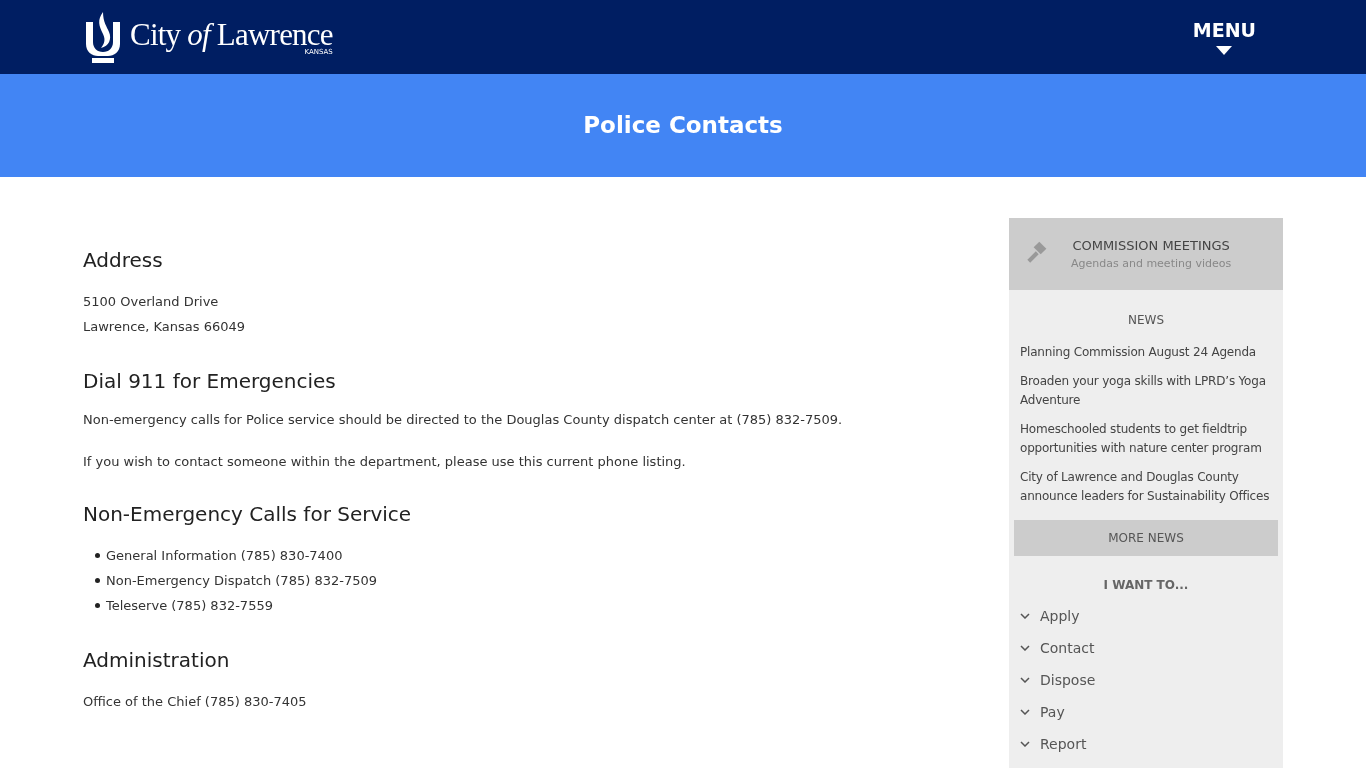 This screenshot has width=1366, height=768. Describe the element at coordinates (1146, 712) in the screenshot. I see `i-want-to-item: Pay` at that location.